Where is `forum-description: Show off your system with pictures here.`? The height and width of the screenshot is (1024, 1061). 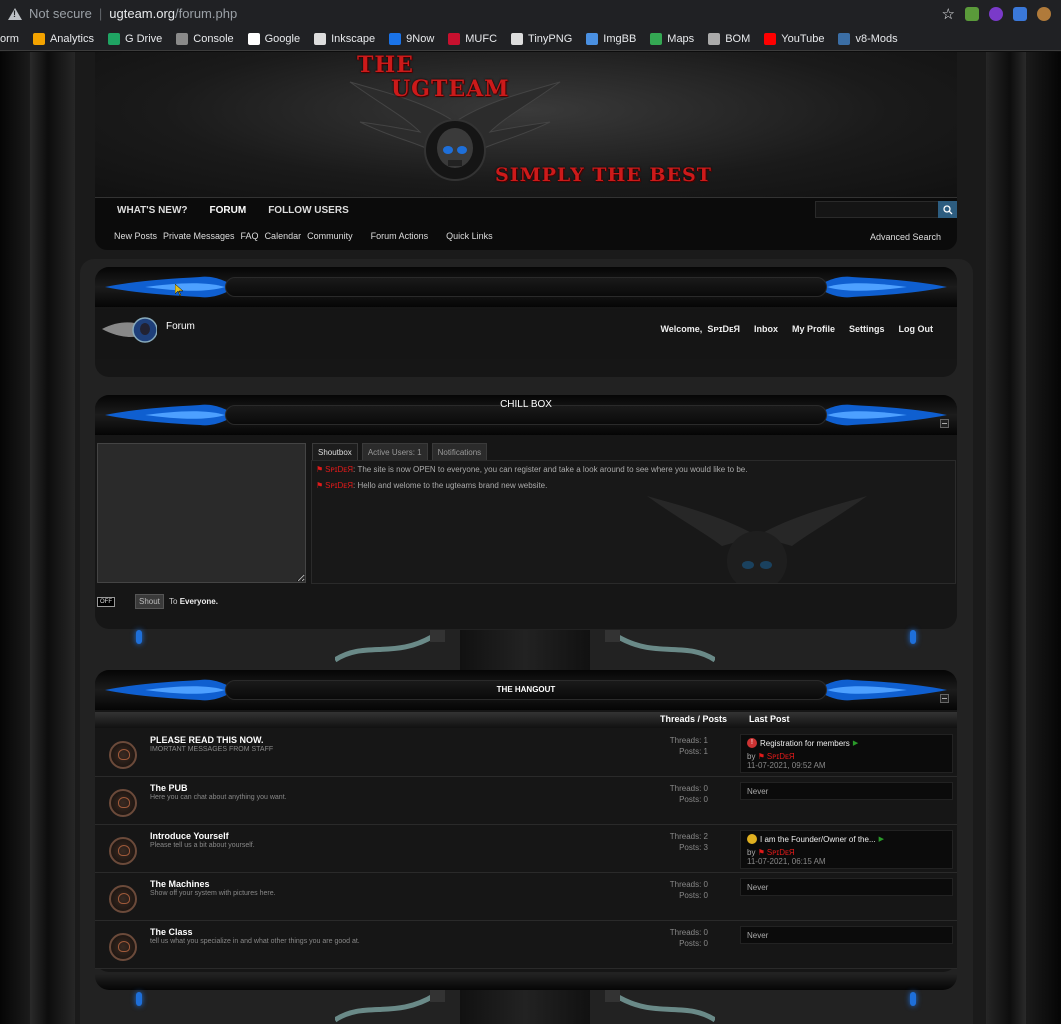 forum-description: Show off your system with pictures here. is located at coordinates (213, 893).